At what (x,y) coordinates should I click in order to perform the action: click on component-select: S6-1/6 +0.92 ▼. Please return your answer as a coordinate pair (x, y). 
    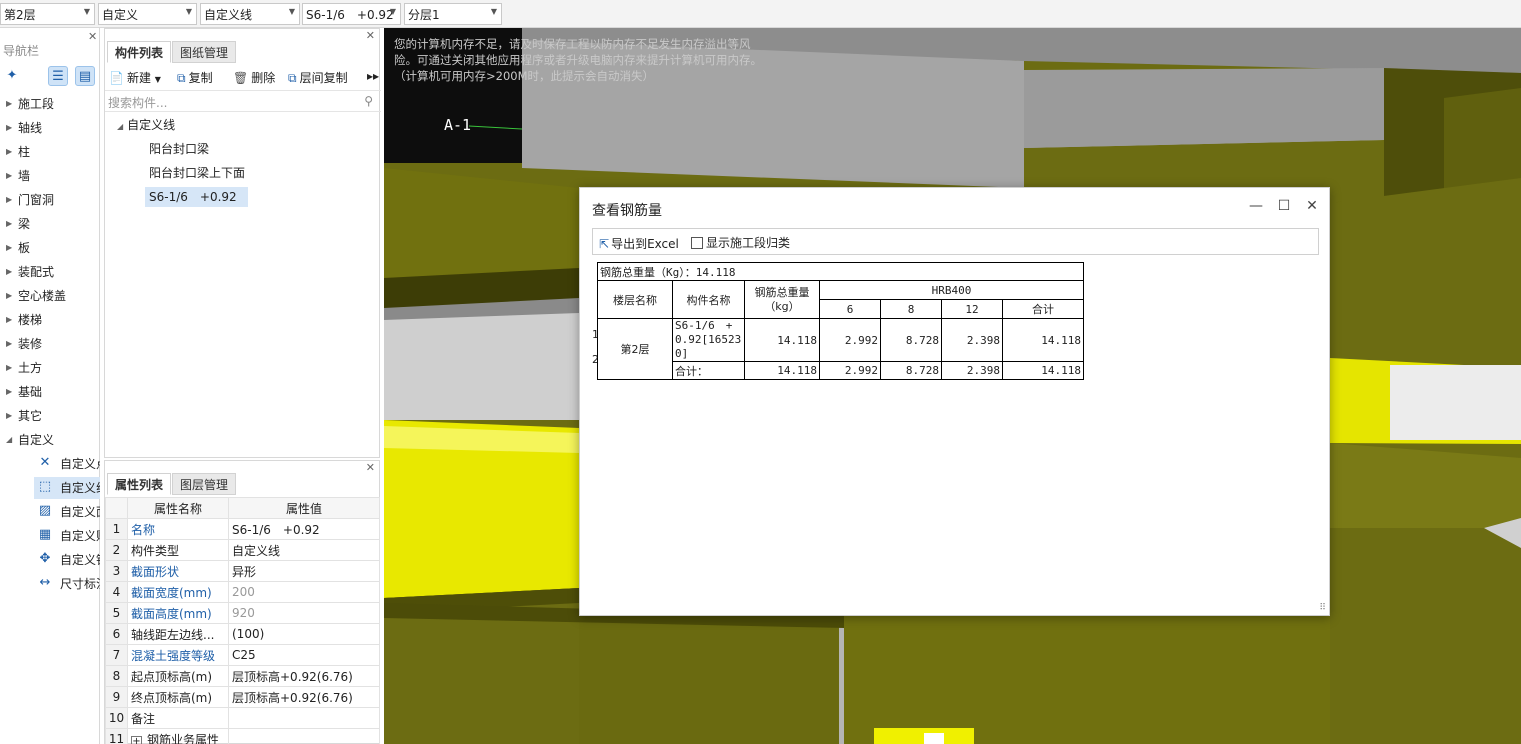
    Looking at the image, I should click on (351, 14).